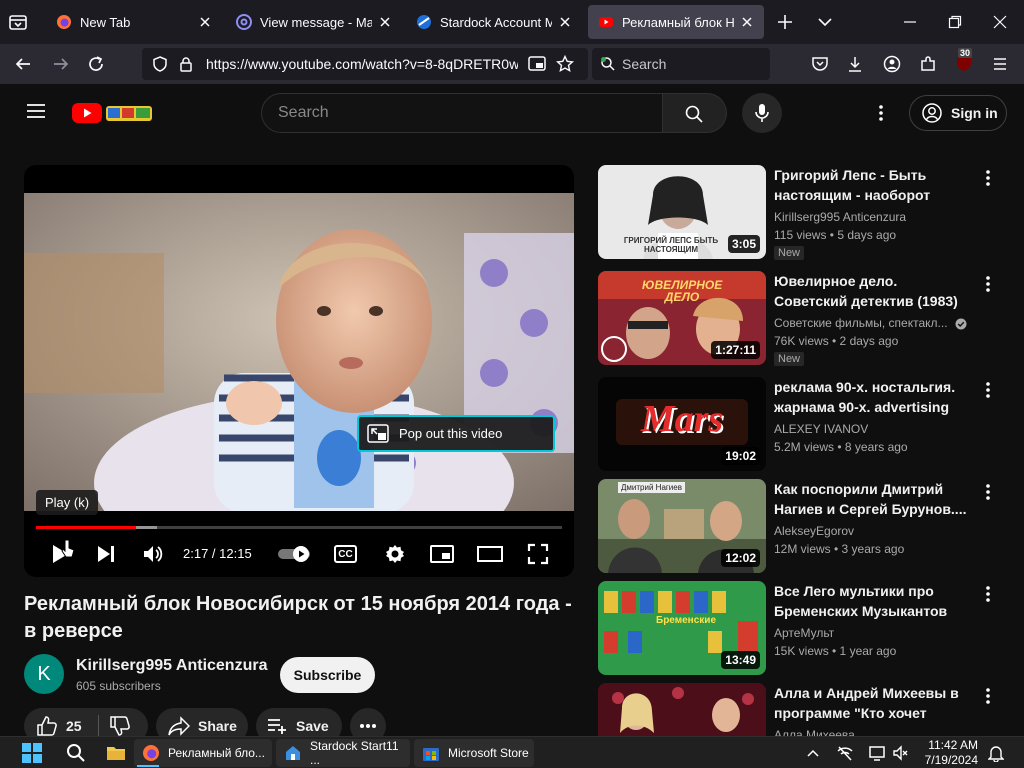 This screenshot has height=768, width=1024. I want to click on sign-in-button: Sign in, so click(958, 113).